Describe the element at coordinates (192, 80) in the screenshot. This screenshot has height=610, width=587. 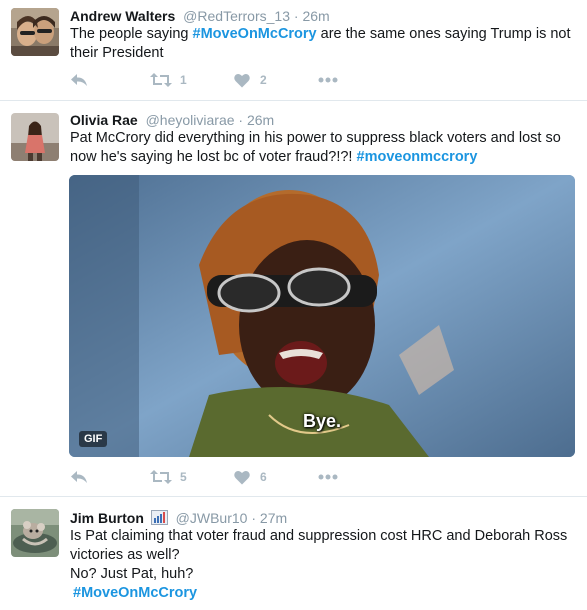
I see `retweet-button: 1` at that location.